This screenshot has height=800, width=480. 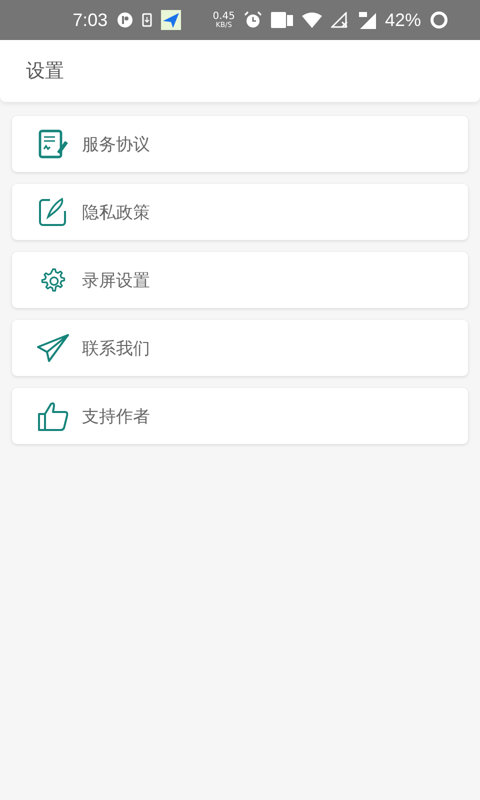 I want to click on note-edit-icon, so click(x=53, y=212).